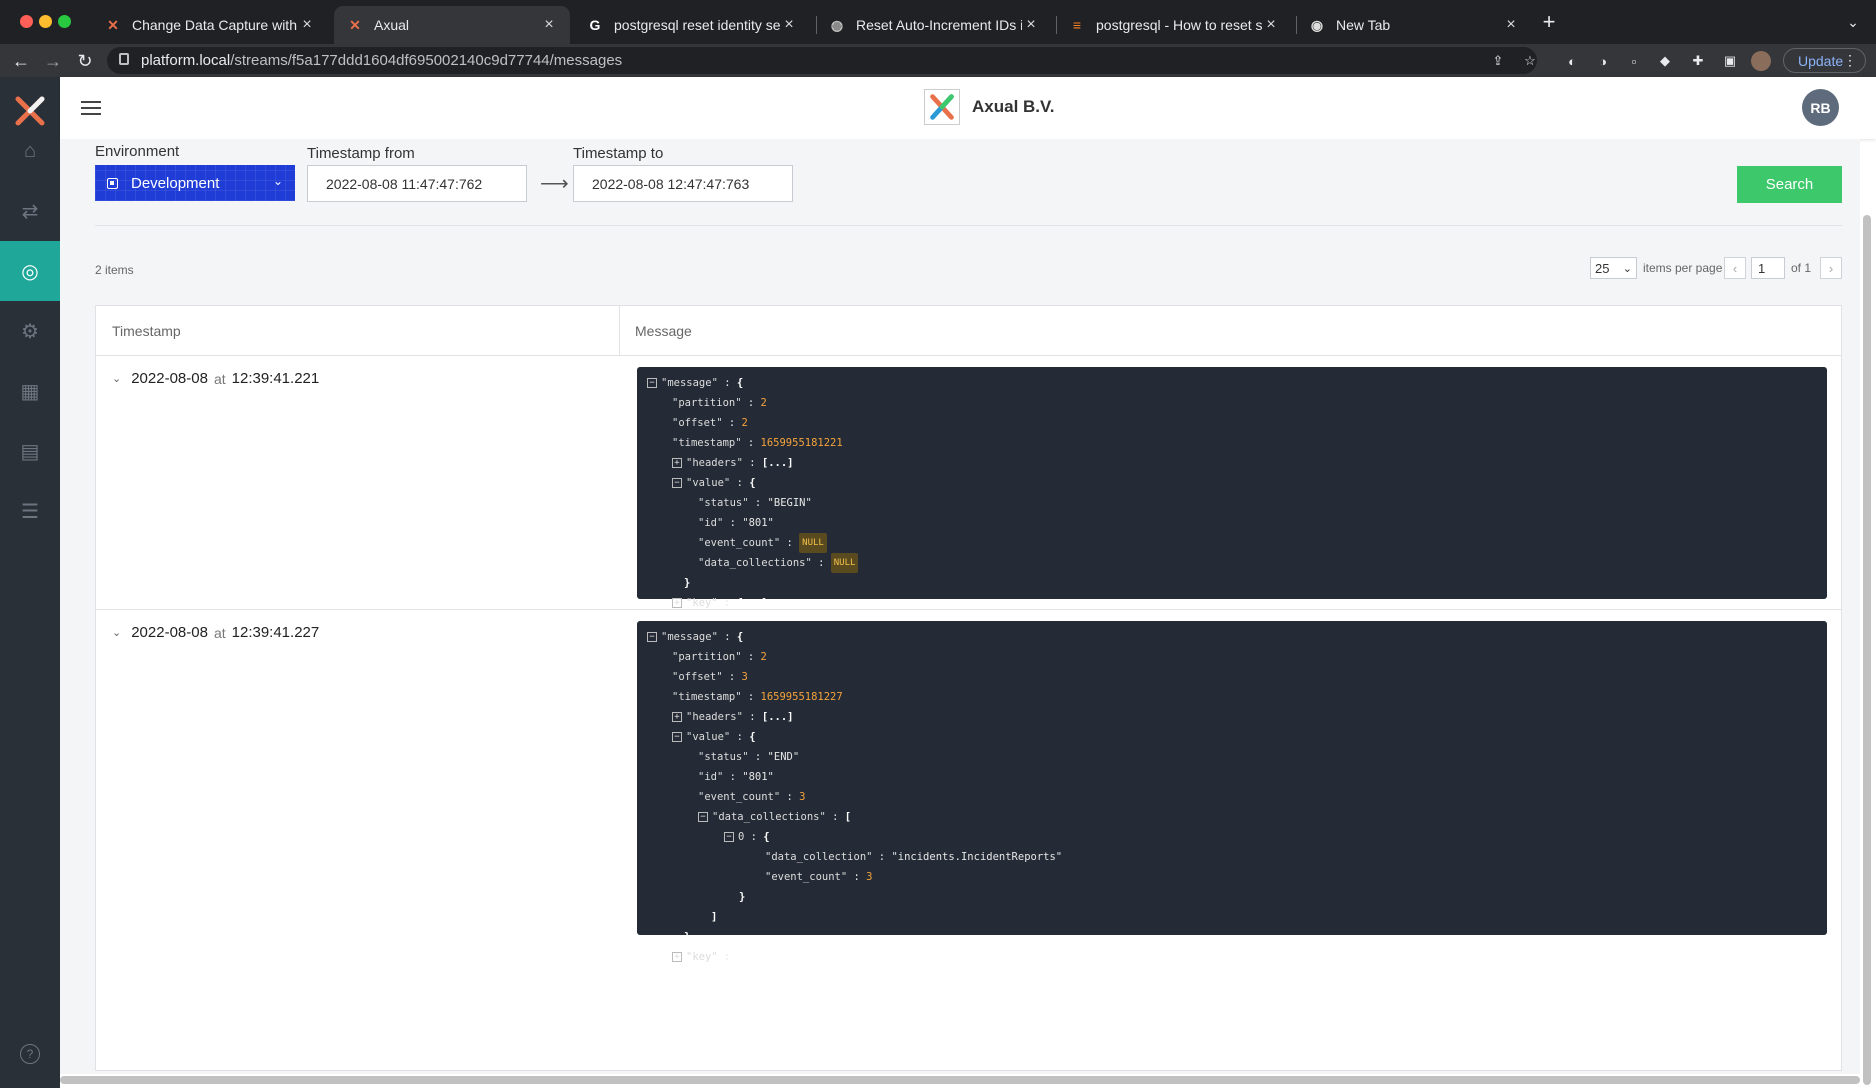 The height and width of the screenshot is (1088, 1876). What do you see at coordinates (91, 108) in the screenshot?
I see `hamburger-menu-icon` at bounding box center [91, 108].